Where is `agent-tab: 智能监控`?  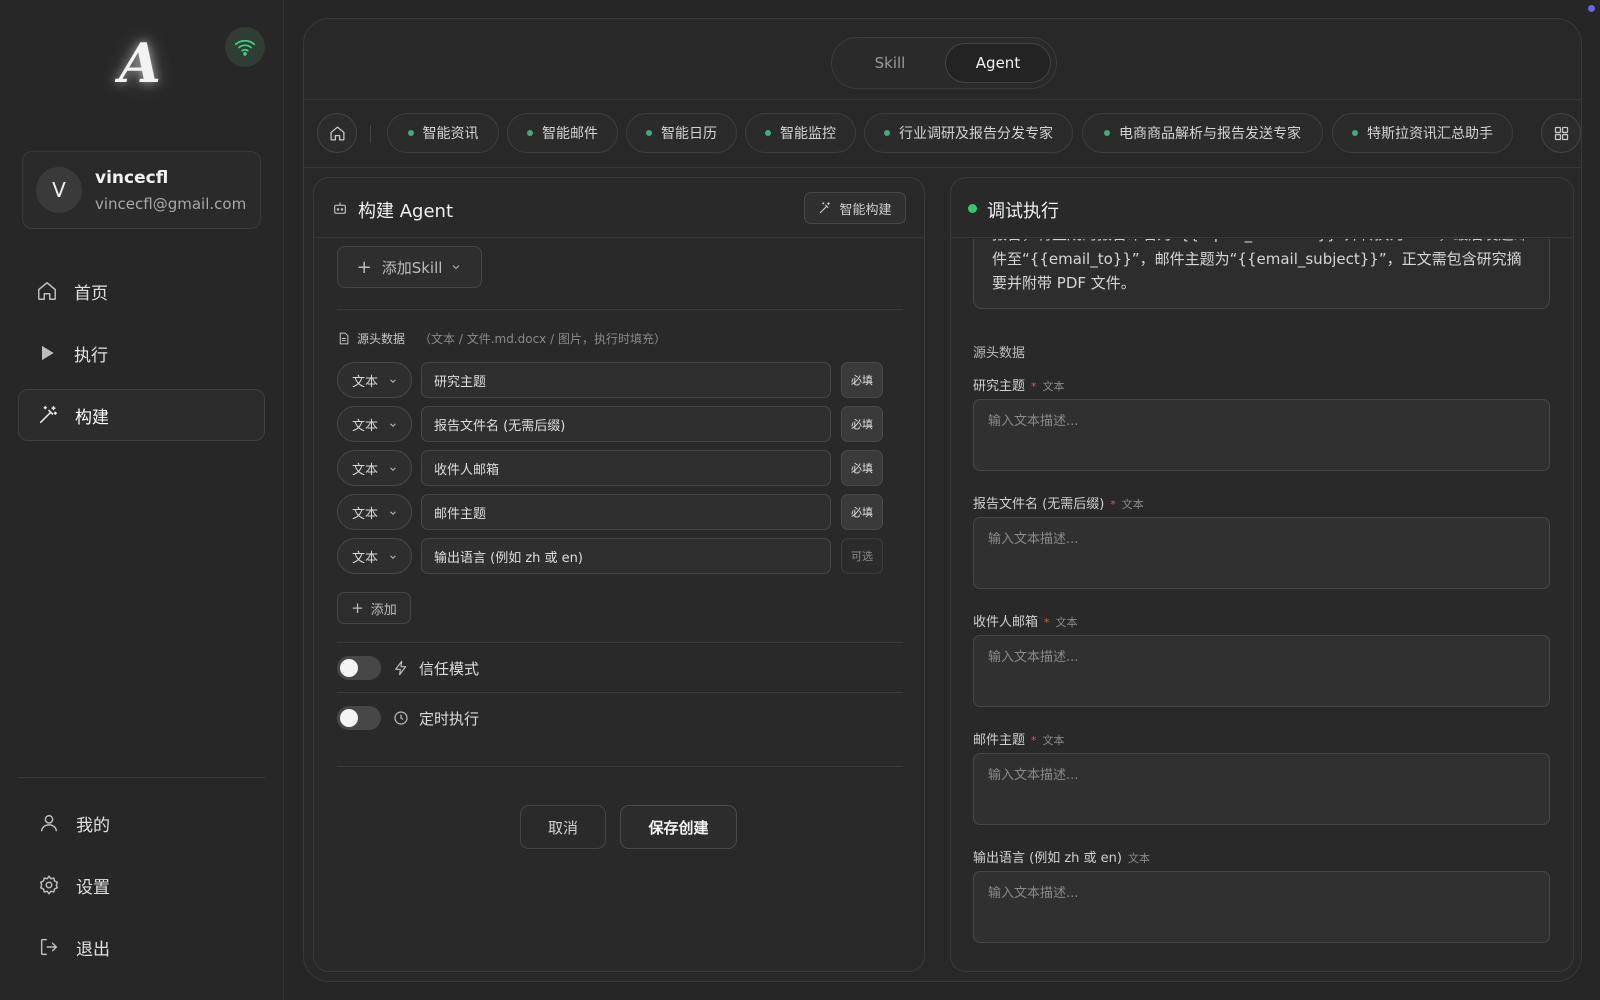 agent-tab: 智能监控 is located at coordinates (800, 133).